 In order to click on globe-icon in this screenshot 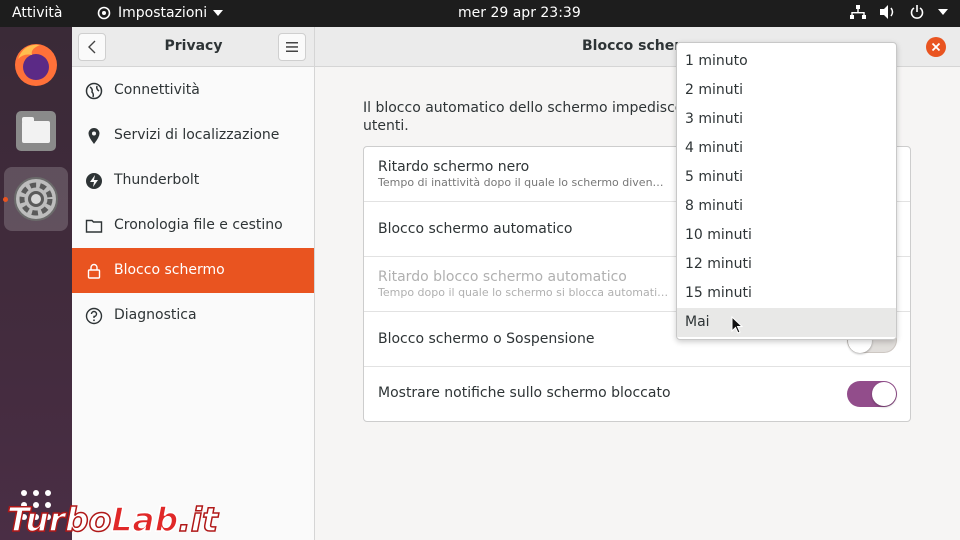, I will do `click(94, 91)`.